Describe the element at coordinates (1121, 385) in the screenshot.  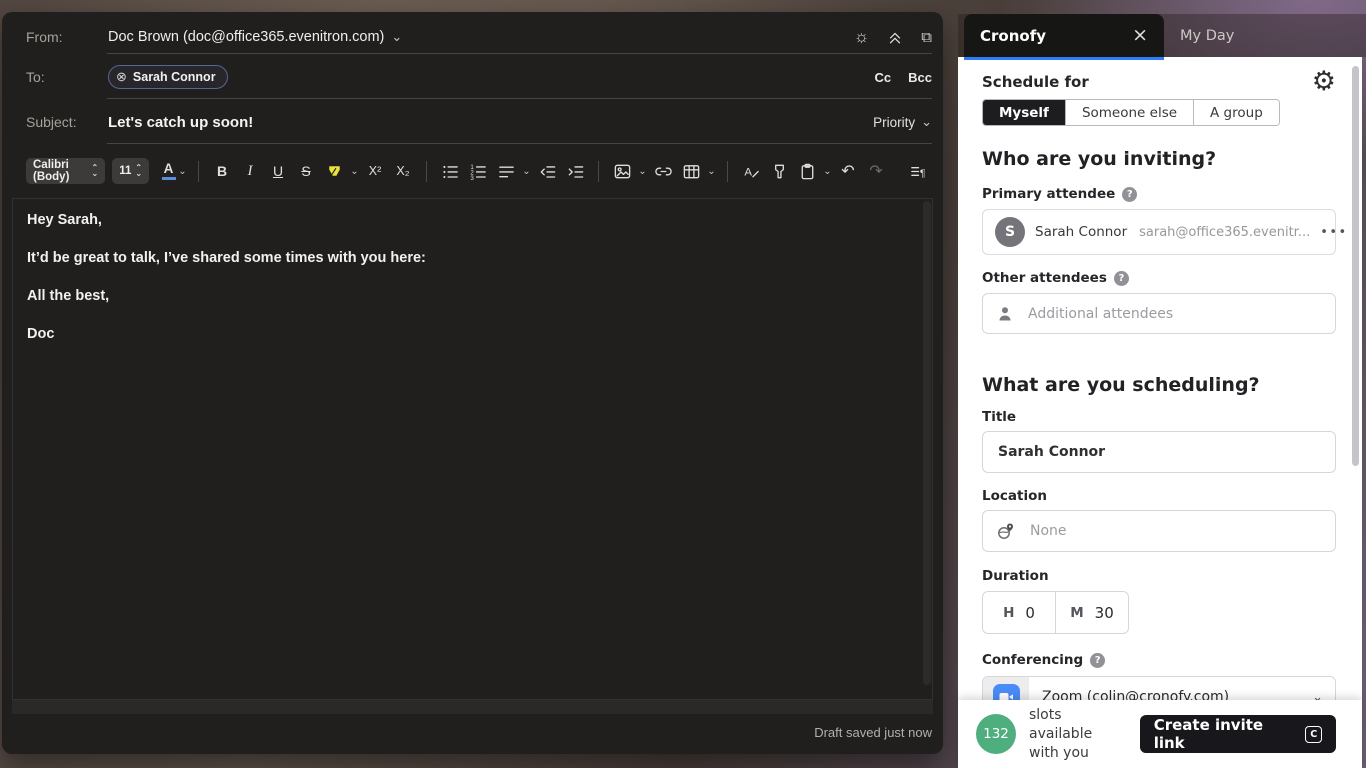
I see `scheduling-heading: What are you scheduling?` at that location.